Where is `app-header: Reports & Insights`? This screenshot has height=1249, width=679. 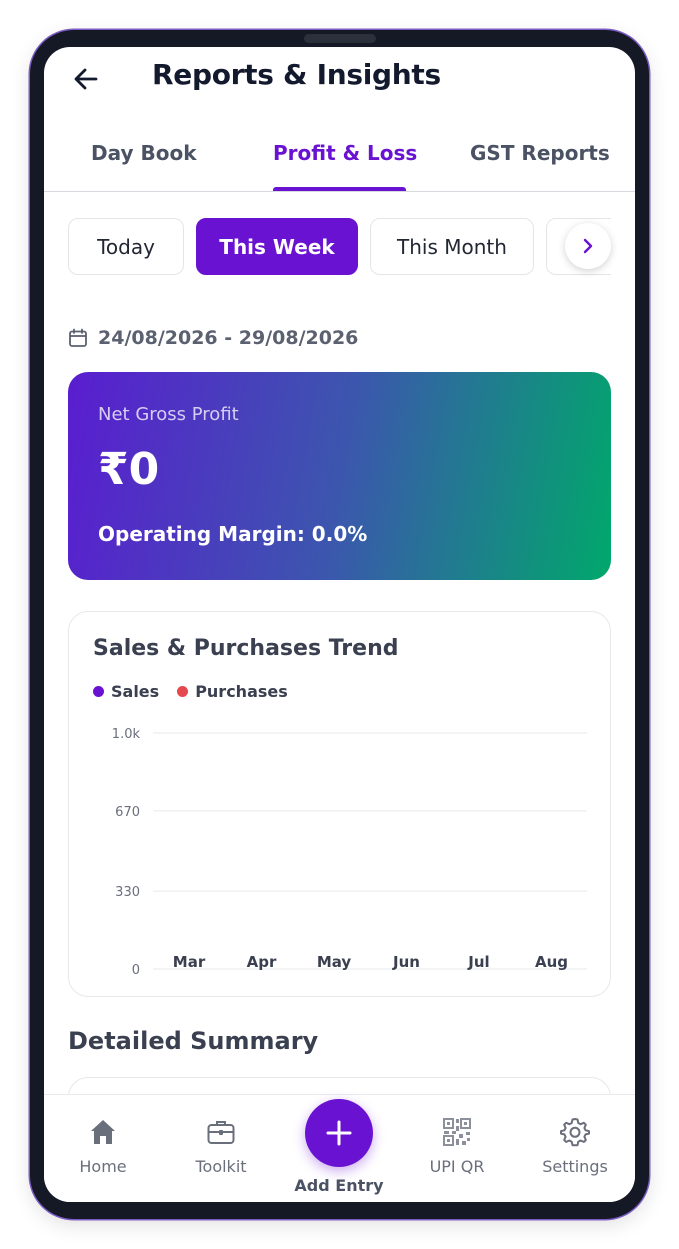 app-header: Reports & Insights is located at coordinates (339, 78).